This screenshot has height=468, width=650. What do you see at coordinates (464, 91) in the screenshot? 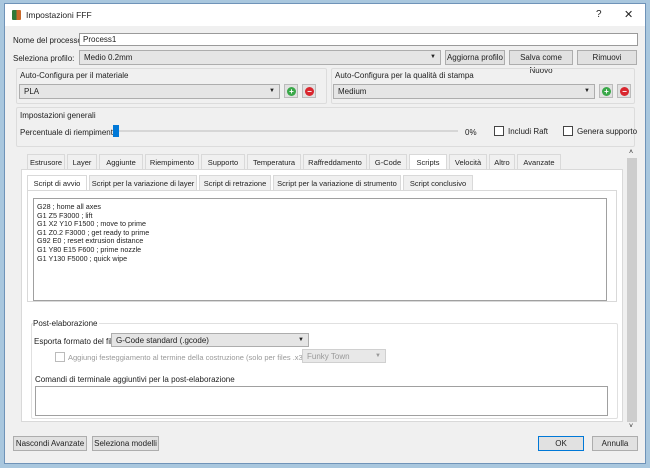
I see `quality-select: Medium ▼` at bounding box center [464, 91].